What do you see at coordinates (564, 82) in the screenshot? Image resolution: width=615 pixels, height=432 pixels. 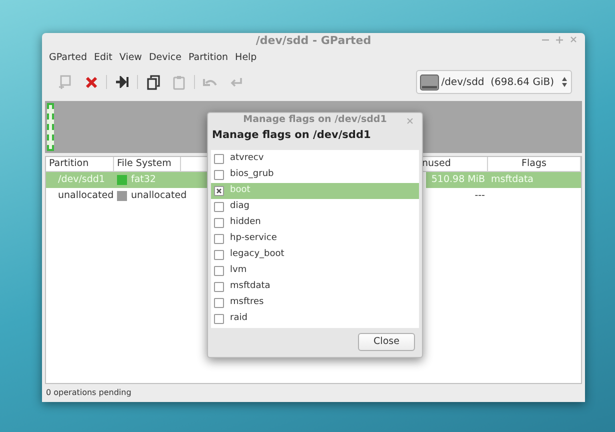 I see `spinner-arrows-icon` at bounding box center [564, 82].